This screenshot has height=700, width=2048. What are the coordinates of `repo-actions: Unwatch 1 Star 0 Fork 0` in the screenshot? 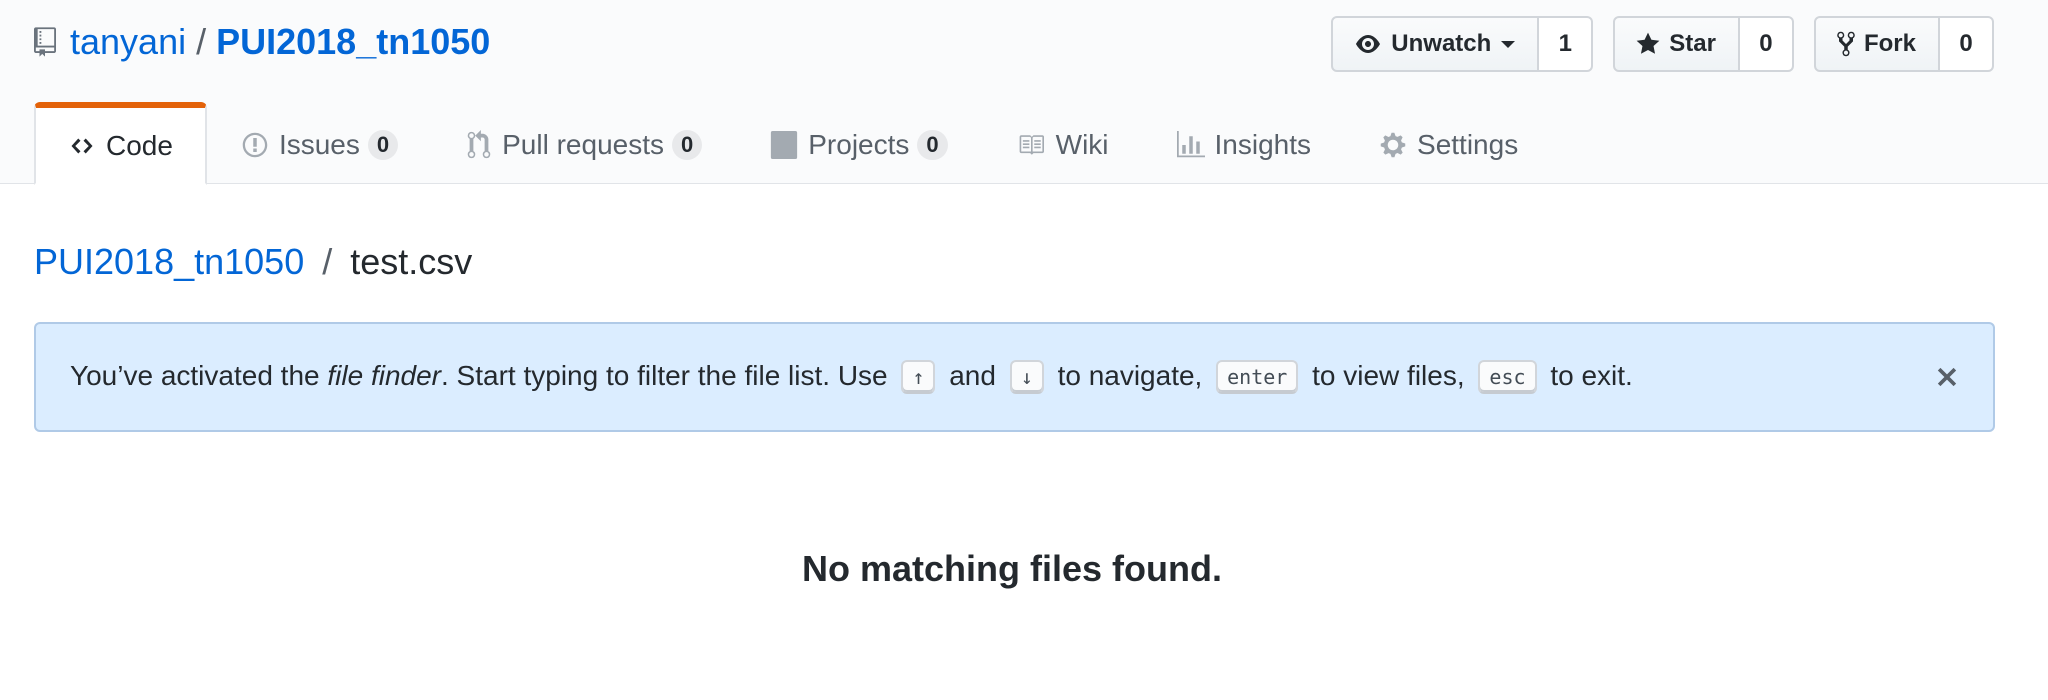 It's located at (1662, 44).